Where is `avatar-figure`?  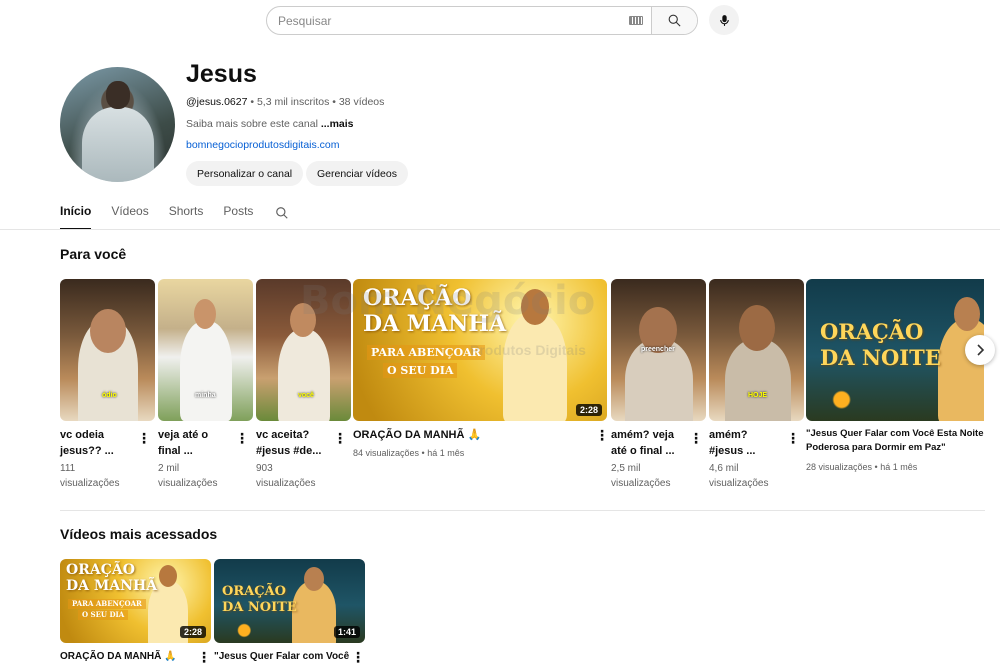 avatar-figure is located at coordinates (118, 144).